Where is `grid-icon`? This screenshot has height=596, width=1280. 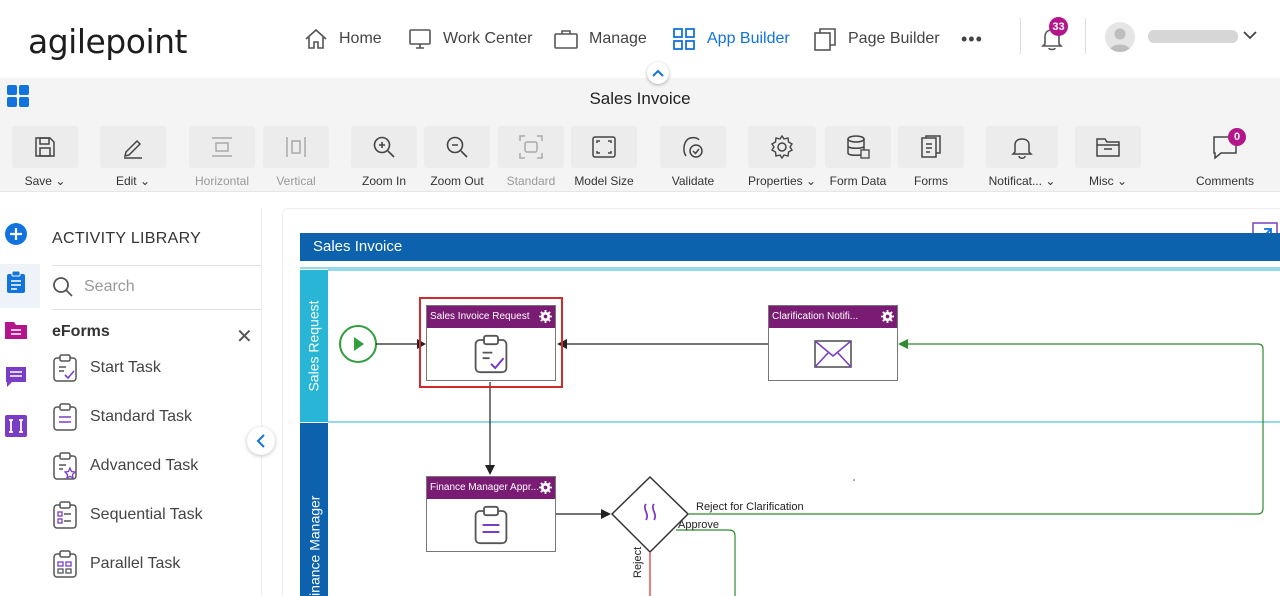 grid-icon is located at coordinates (684, 39).